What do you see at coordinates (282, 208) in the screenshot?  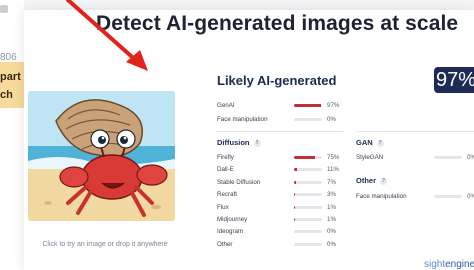 I see `result-row: Flux 1%` at bounding box center [282, 208].